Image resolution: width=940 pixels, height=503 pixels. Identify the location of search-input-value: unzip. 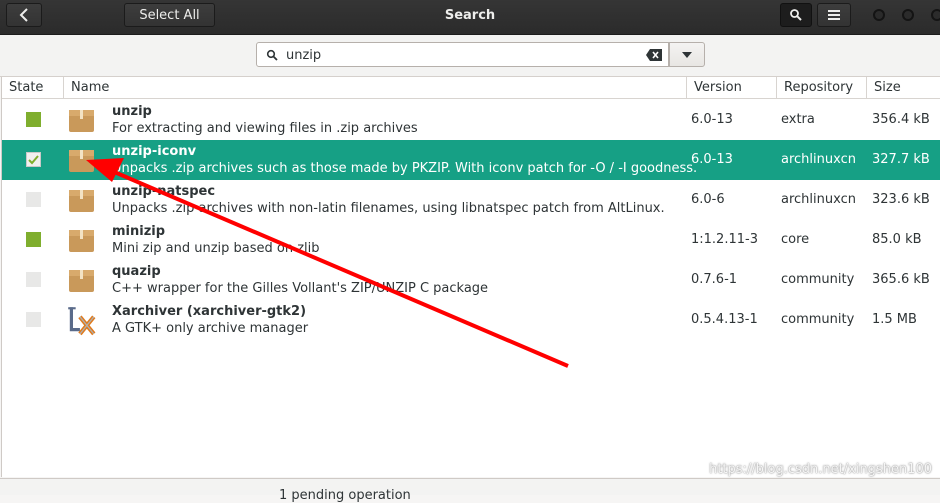
(304, 55).